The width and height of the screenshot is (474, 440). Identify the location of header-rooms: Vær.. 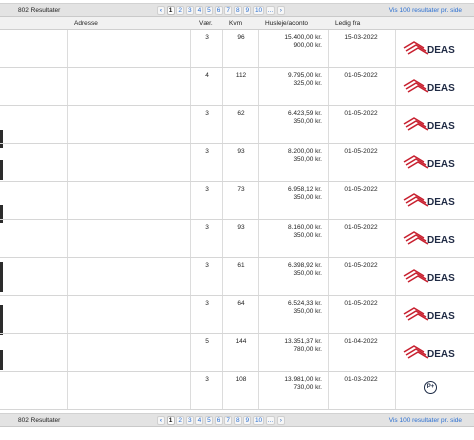
(206, 23).